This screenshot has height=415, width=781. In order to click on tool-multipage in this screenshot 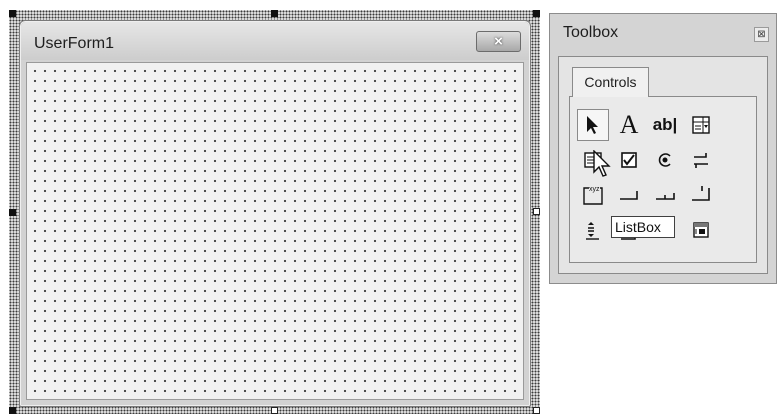, I will do `click(701, 195)`.